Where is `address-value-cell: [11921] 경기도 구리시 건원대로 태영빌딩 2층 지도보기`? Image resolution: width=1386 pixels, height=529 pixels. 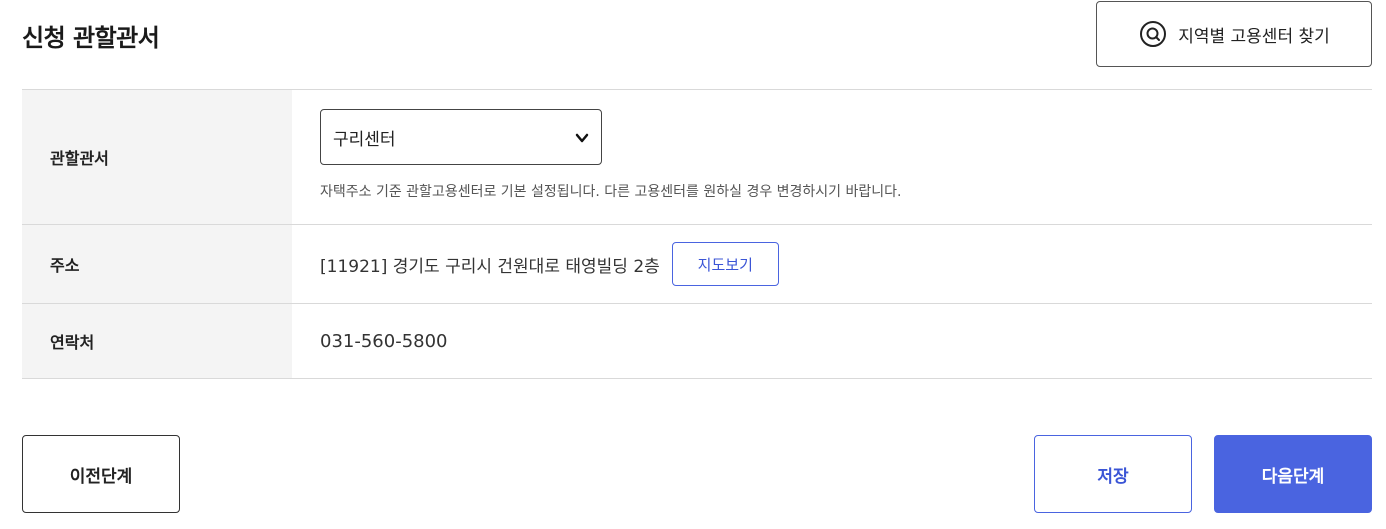 address-value-cell: [11921] 경기도 구리시 건원대로 태영빌딩 2층 지도보기 is located at coordinates (832, 264).